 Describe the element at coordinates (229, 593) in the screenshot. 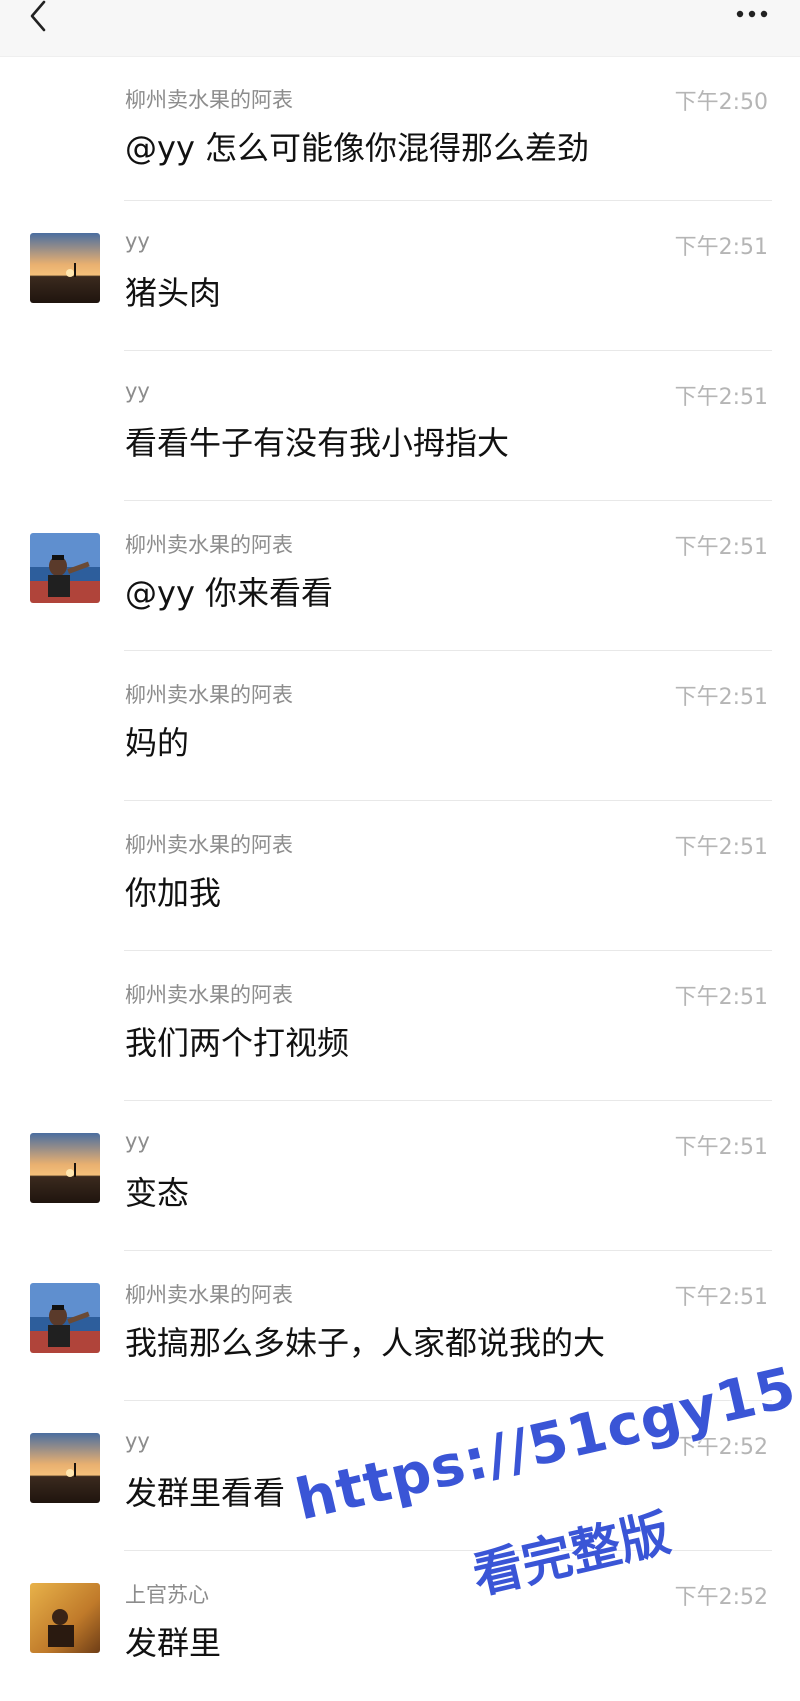

I see `message-text: @yy 你来看看` at that location.